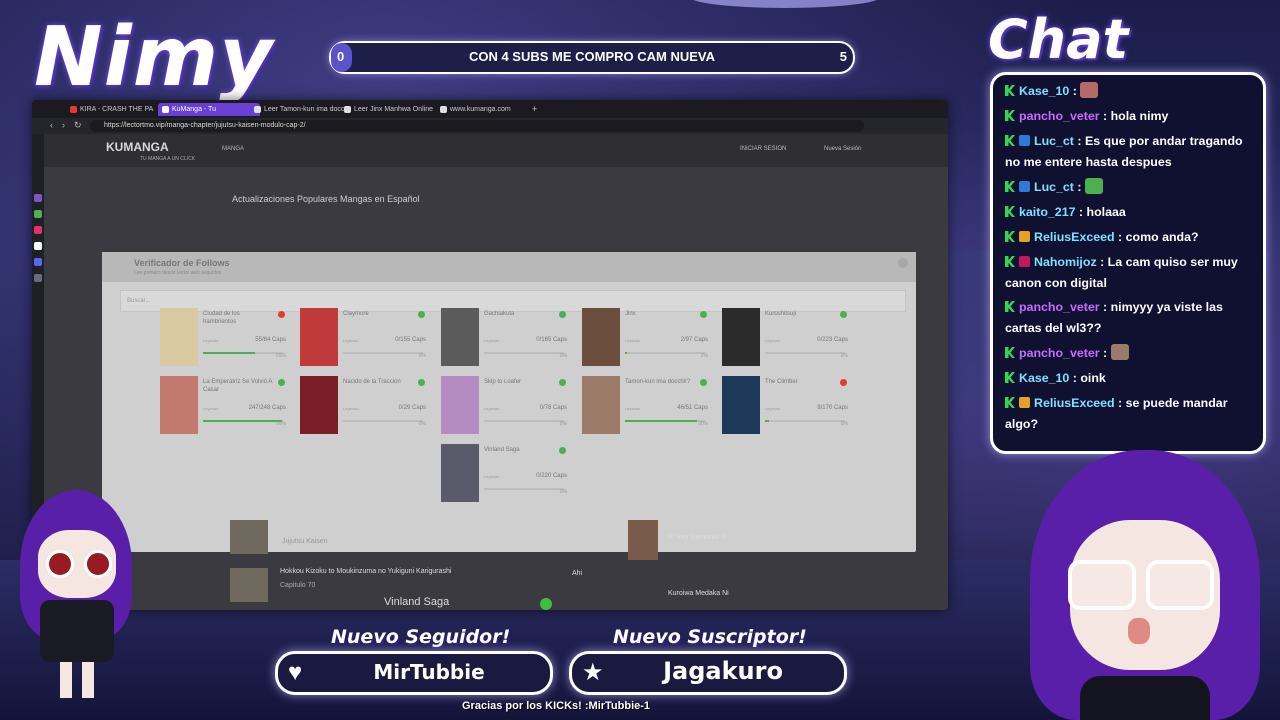 The width and height of the screenshot is (1280, 720). Describe the element at coordinates (763, 149) in the screenshot. I see `nav-login: INICIAR SESION` at that location.